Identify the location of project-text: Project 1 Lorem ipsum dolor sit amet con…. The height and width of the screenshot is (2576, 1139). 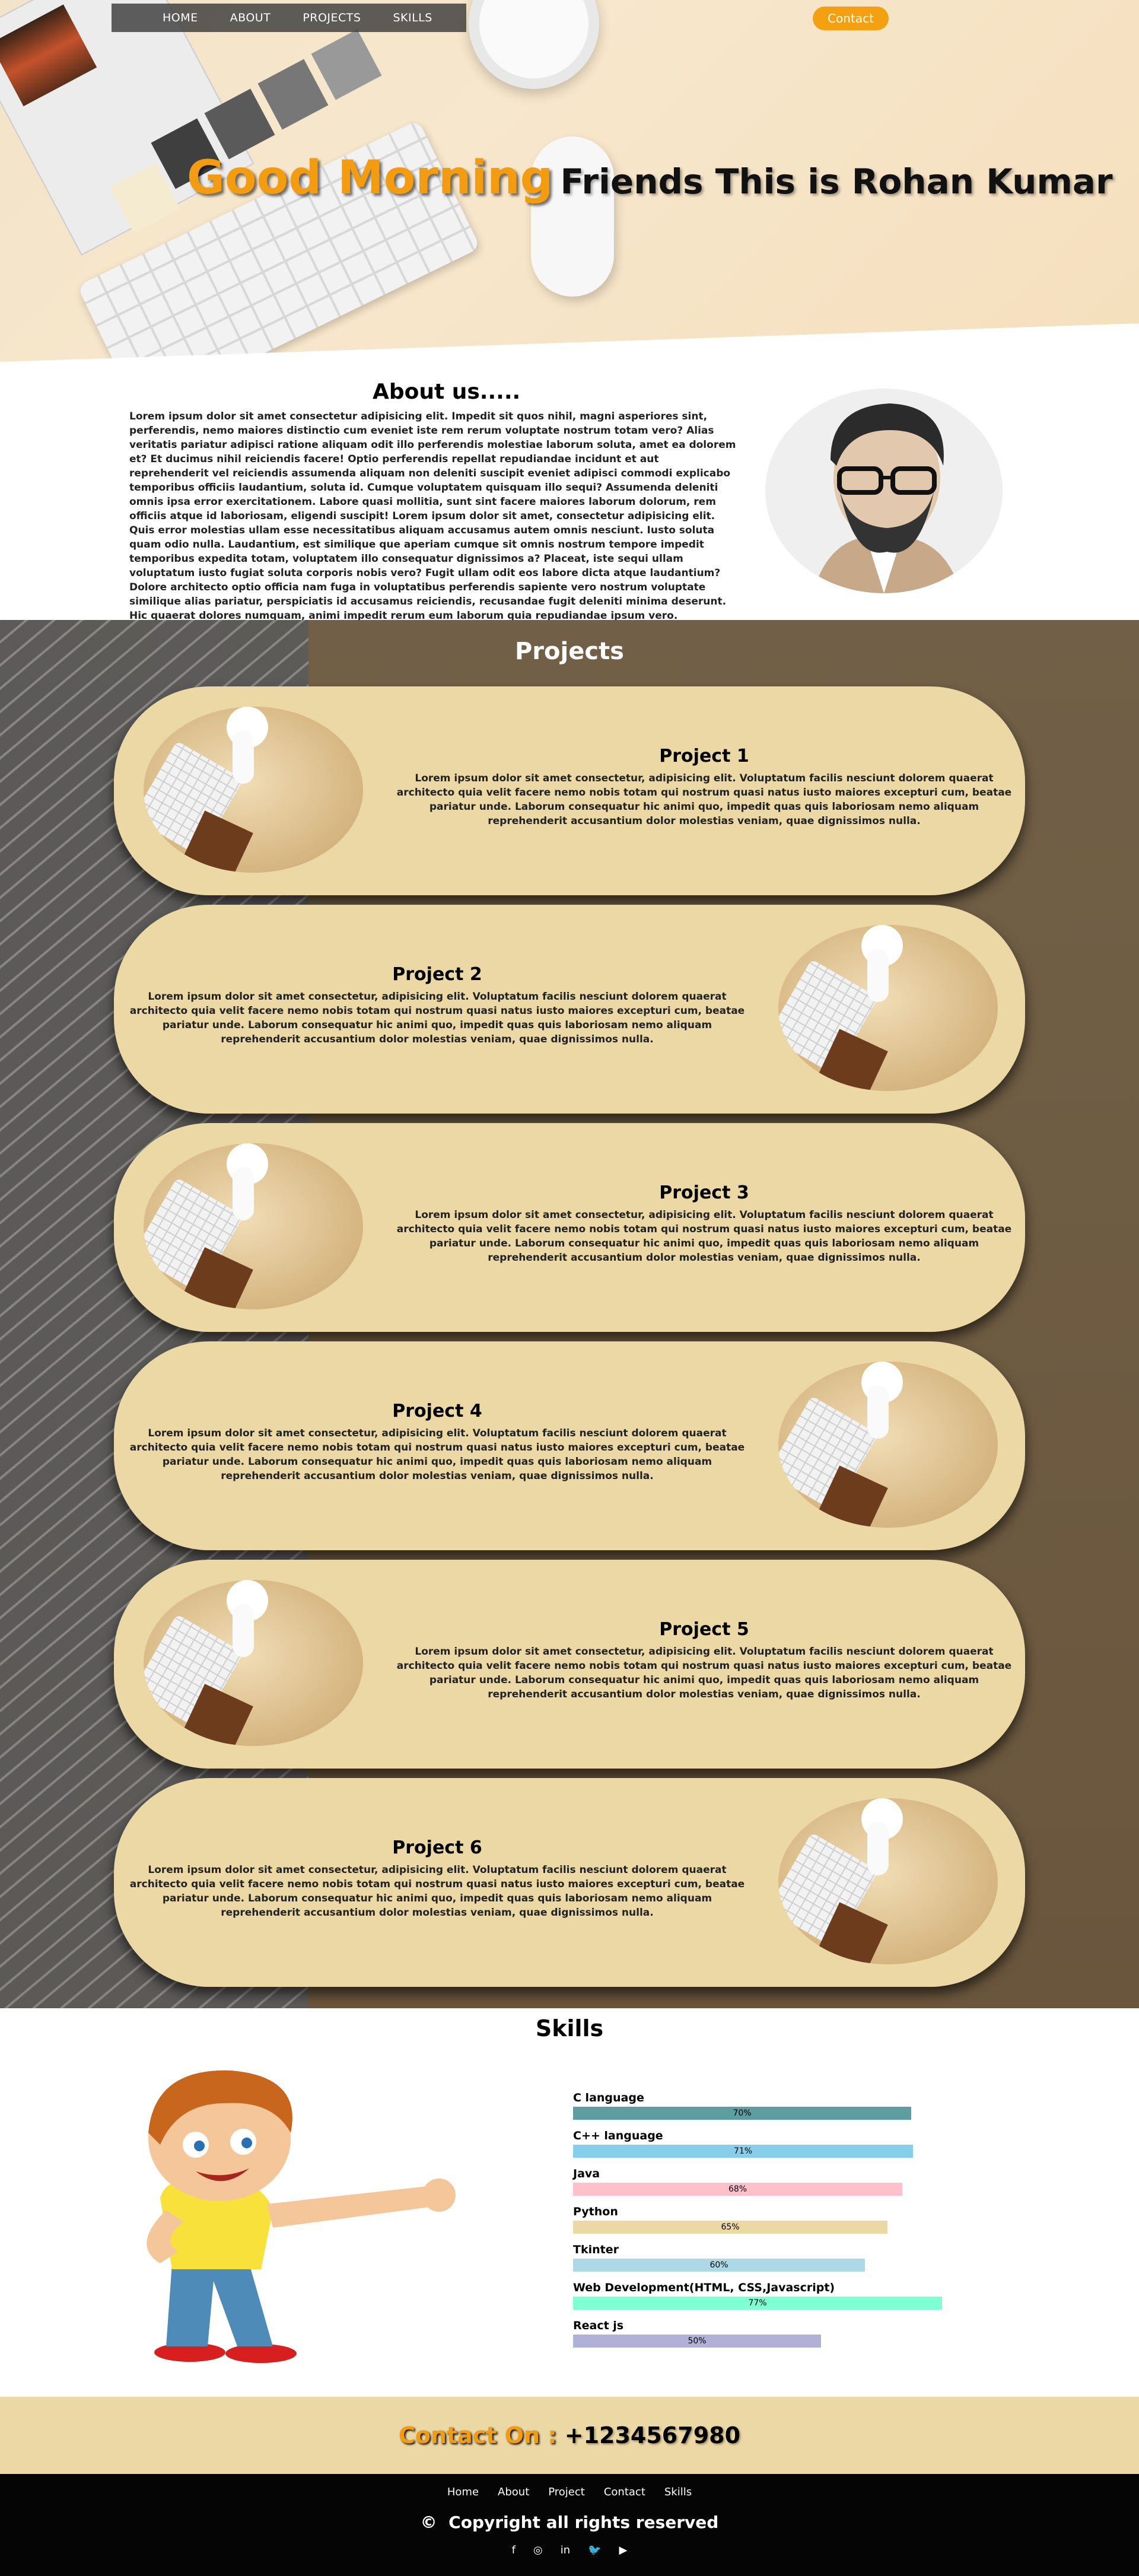
(705, 787).